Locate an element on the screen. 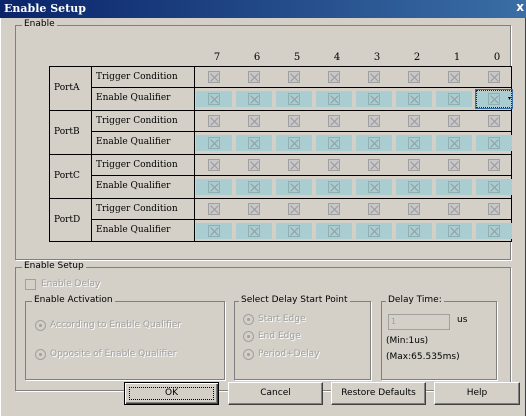  dropdown-arrow-icon: ▾ is located at coordinates (511, 98).